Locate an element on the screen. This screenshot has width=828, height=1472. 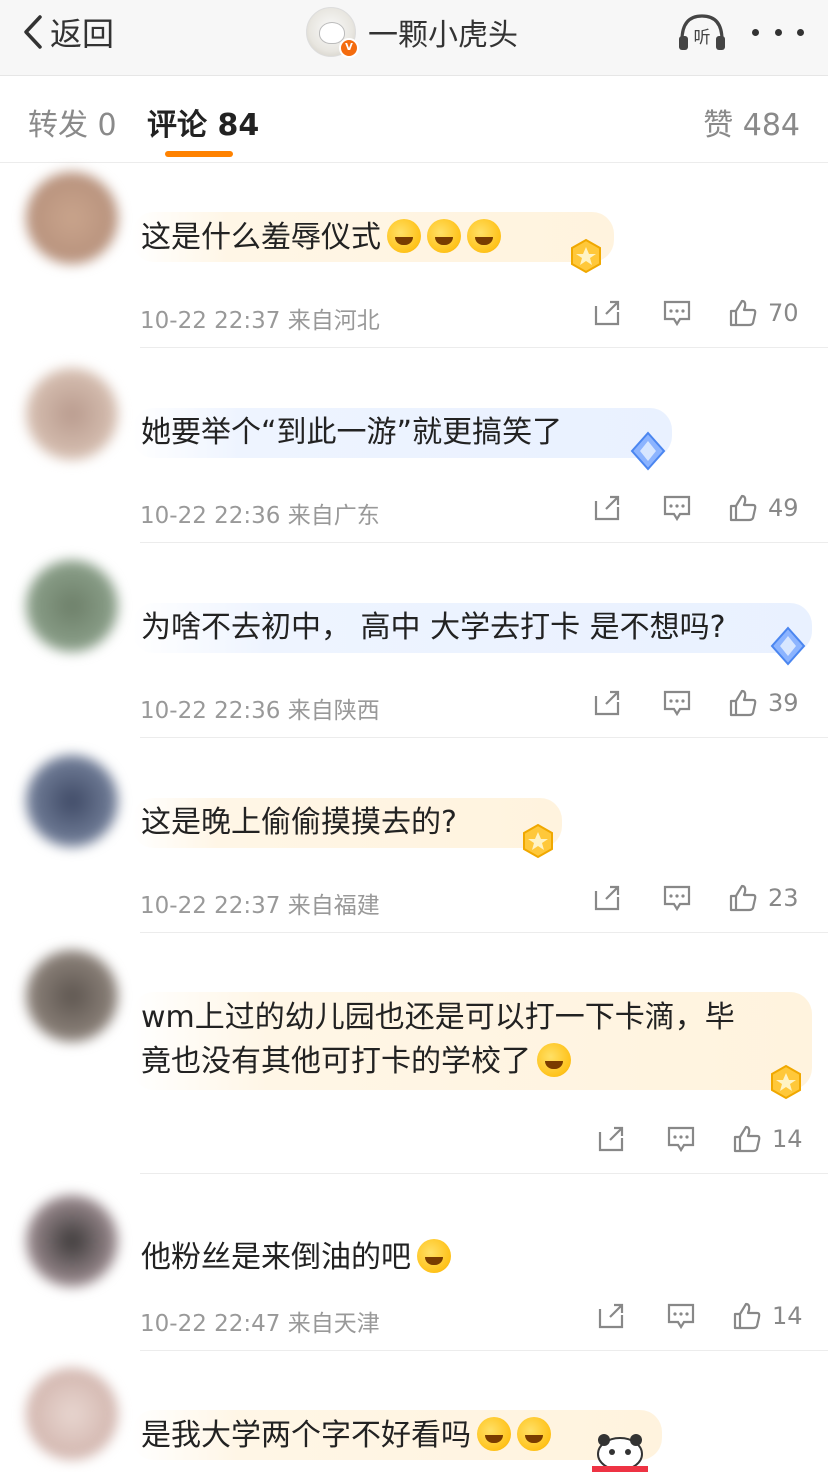
comment-meta: 10-22 22:37 来自河北 is located at coordinates (260, 318).